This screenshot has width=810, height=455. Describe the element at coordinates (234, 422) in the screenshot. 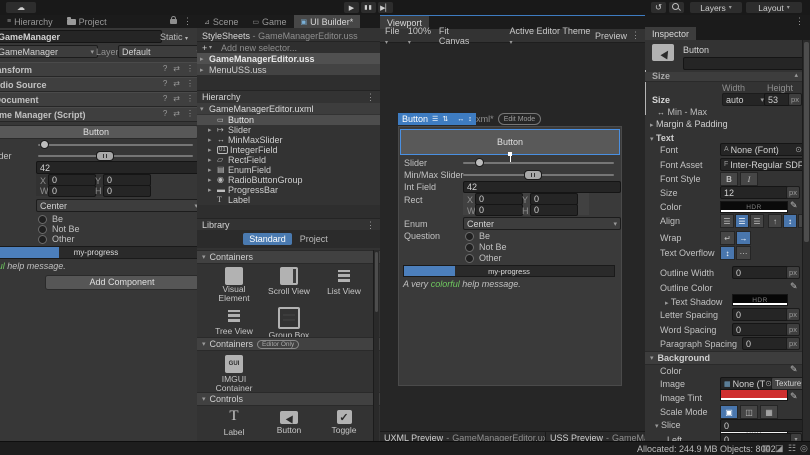

I see `library-item-label: T Label` at that location.